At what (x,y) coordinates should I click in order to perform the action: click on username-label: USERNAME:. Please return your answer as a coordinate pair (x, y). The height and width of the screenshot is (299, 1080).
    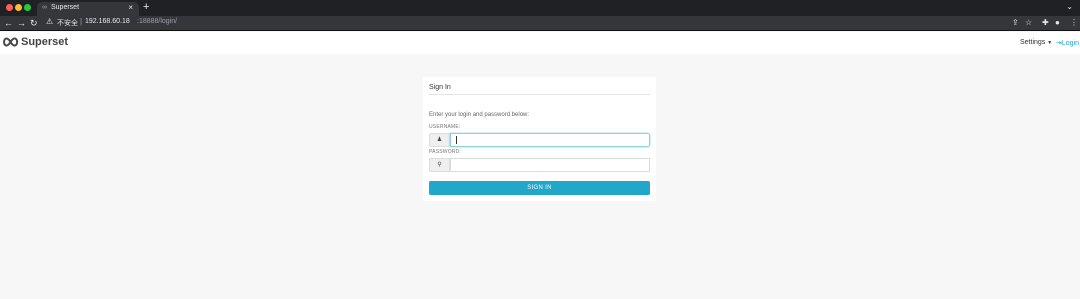
    Looking at the image, I should click on (445, 127).